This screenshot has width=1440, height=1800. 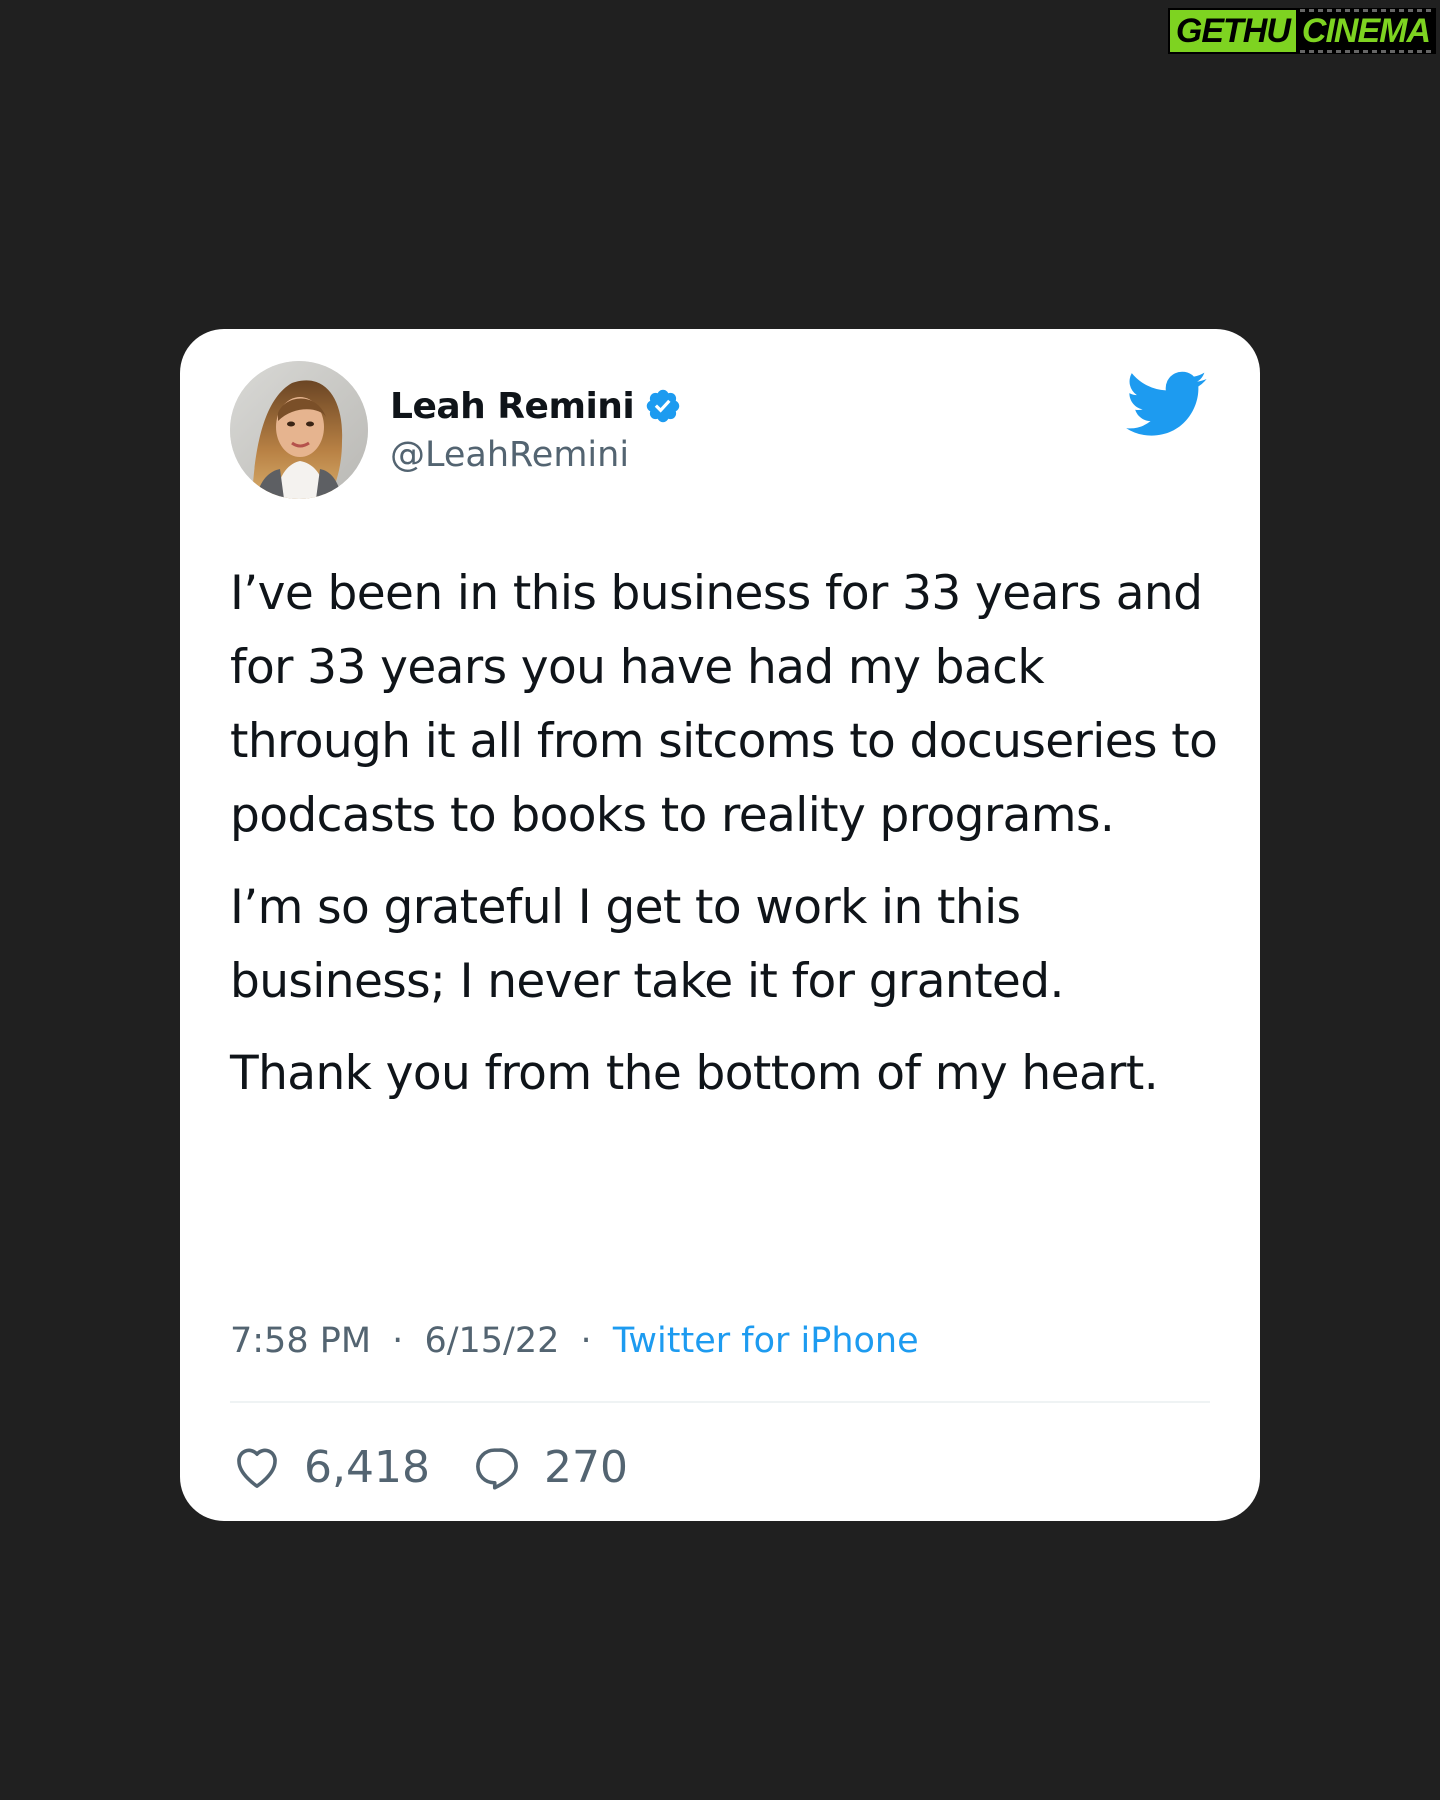 I want to click on watermark-logo: GETHU CINEMA, so click(x=1301, y=31).